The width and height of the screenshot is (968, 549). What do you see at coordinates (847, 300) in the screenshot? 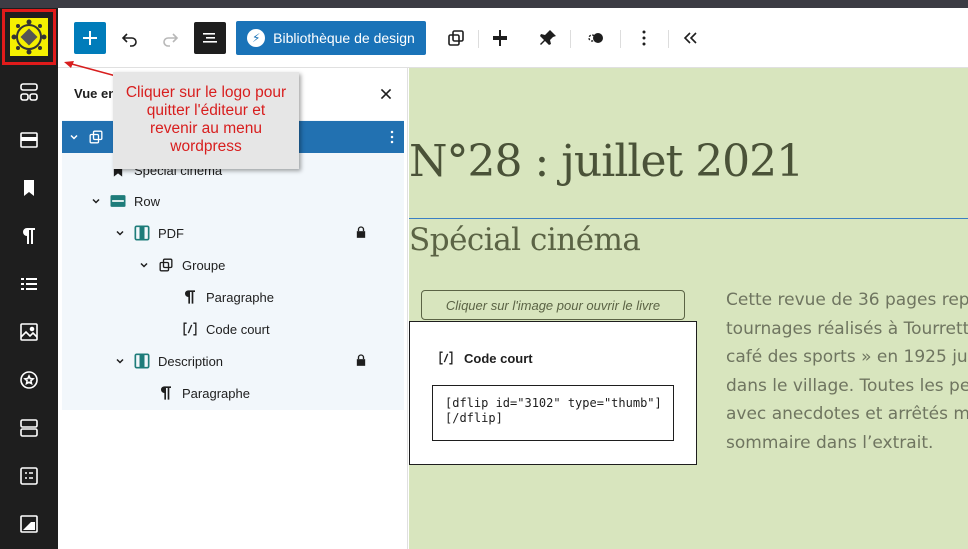
I see `paragraph-line: Cette revue de 36 pages repre` at bounding box center [847, 300].